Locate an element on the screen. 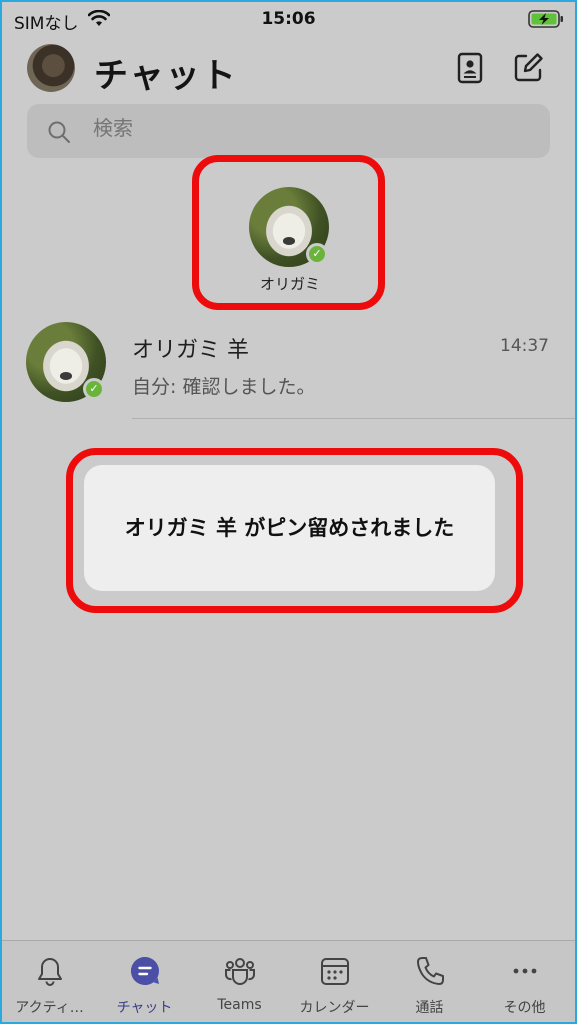 The image size is (577, 1024). page-title: チャット is located at coordinates (166, 76).